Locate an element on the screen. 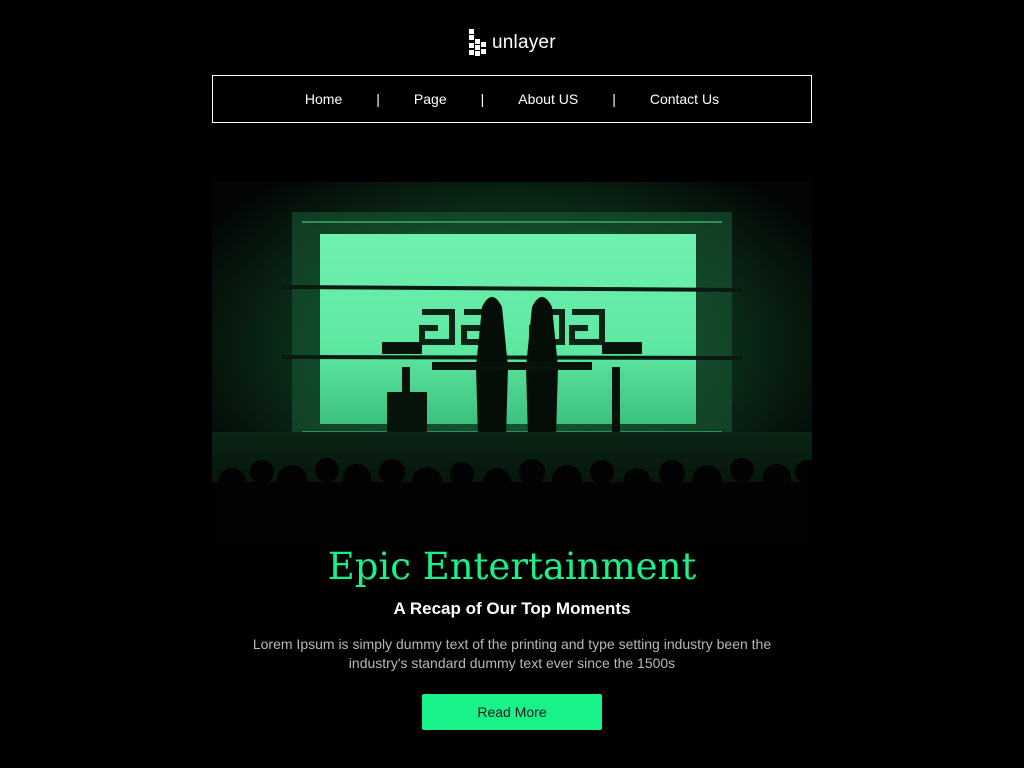  nav-item-home: Home is located at coordinates (323, 99).